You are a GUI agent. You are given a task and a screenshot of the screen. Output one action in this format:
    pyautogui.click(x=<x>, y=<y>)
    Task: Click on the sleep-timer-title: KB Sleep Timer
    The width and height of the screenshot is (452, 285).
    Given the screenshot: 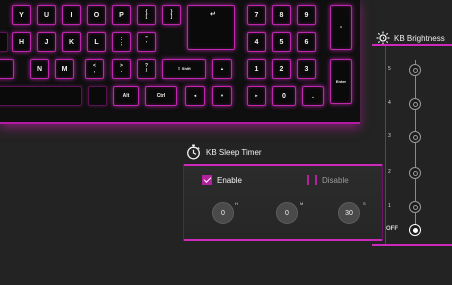 What is the action you would take?
    pyautogui.click(x=234, y=152)
    